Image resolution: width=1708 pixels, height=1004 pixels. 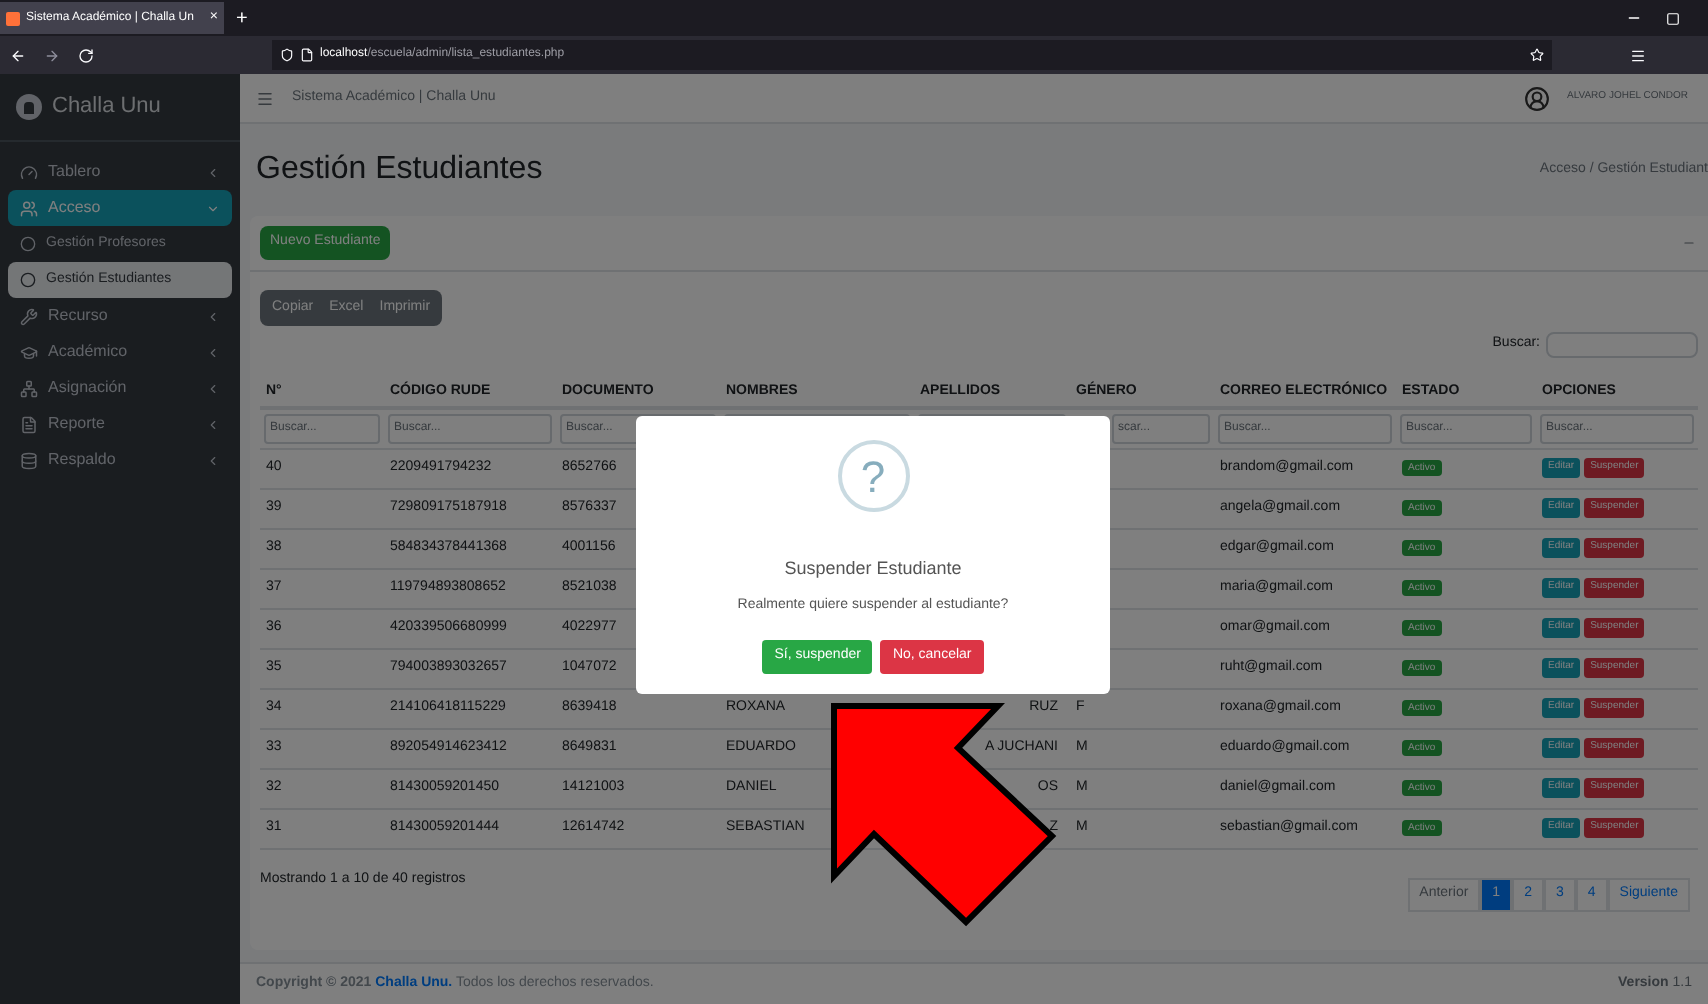 What do you see at coordinates (399, 170) in the screenshot?
I see `page-title: Gestión Estudiantes` at bounding box center [399, 170].